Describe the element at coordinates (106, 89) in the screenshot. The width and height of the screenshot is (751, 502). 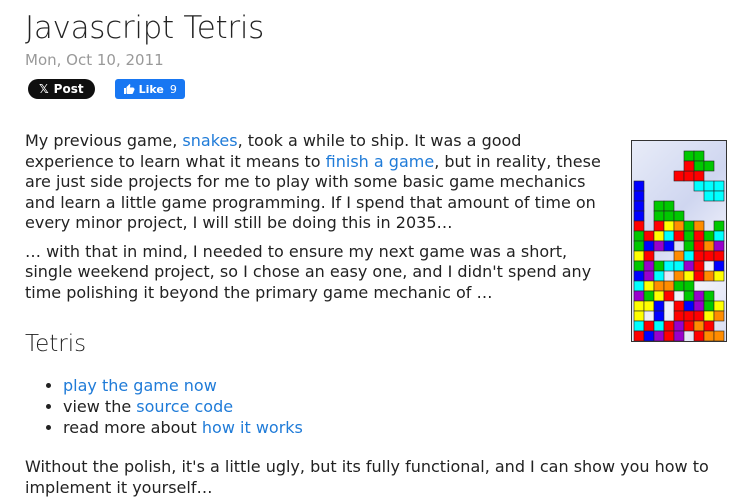
I see `social-buttons: 𝕏 Post Like 9` at that location.